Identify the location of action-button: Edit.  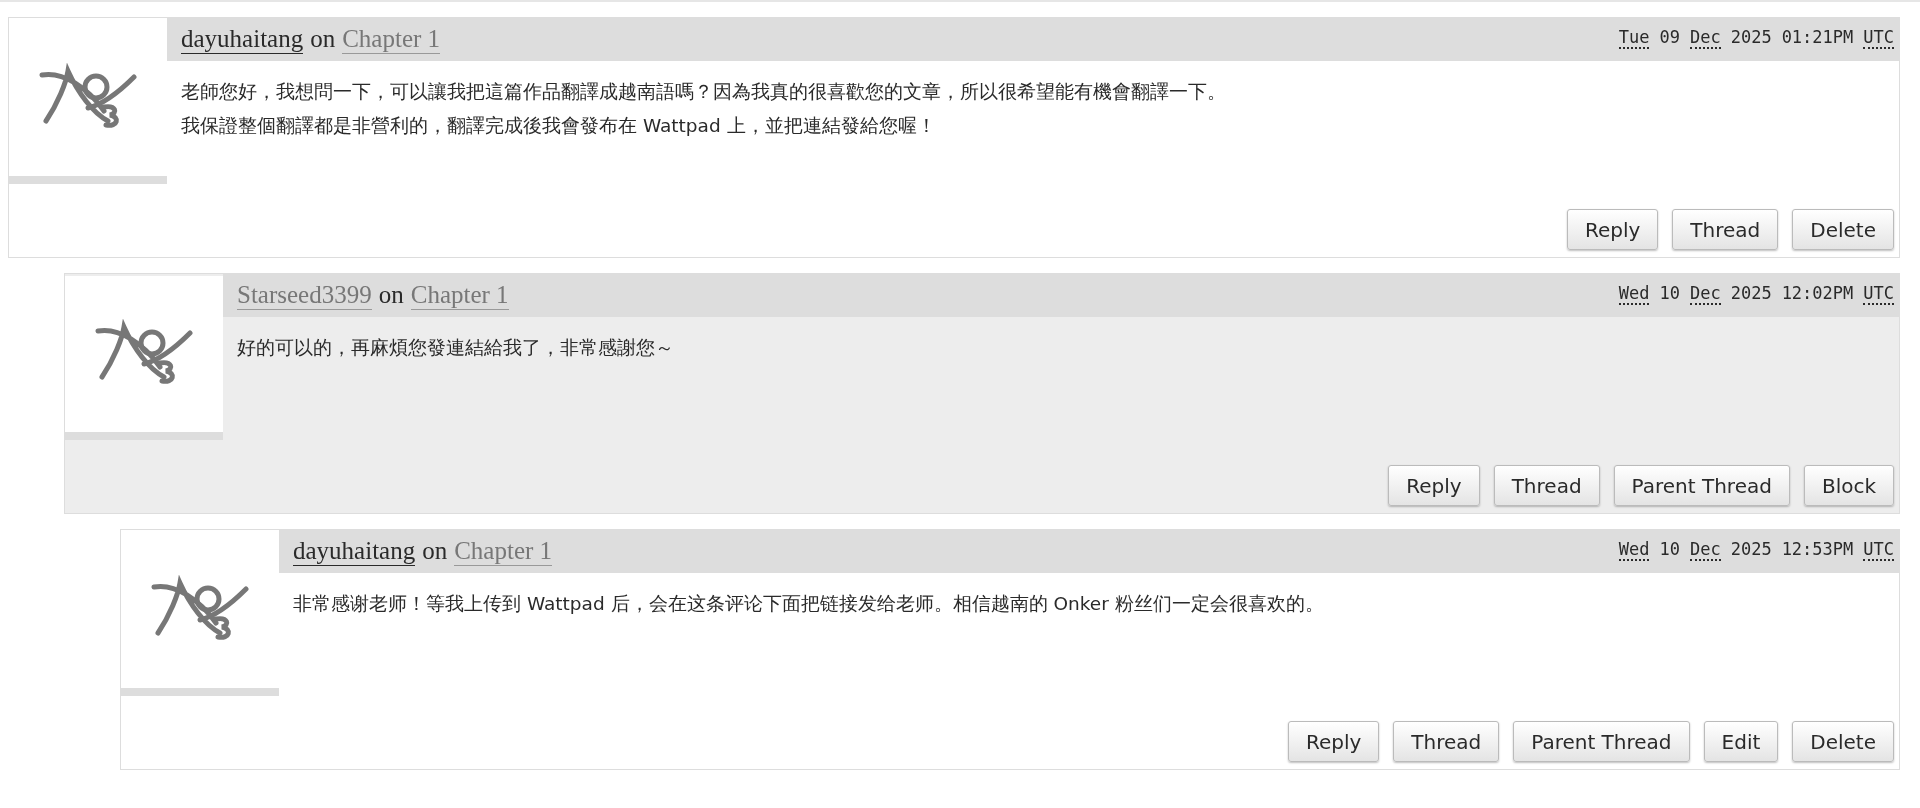
(1741, 741).